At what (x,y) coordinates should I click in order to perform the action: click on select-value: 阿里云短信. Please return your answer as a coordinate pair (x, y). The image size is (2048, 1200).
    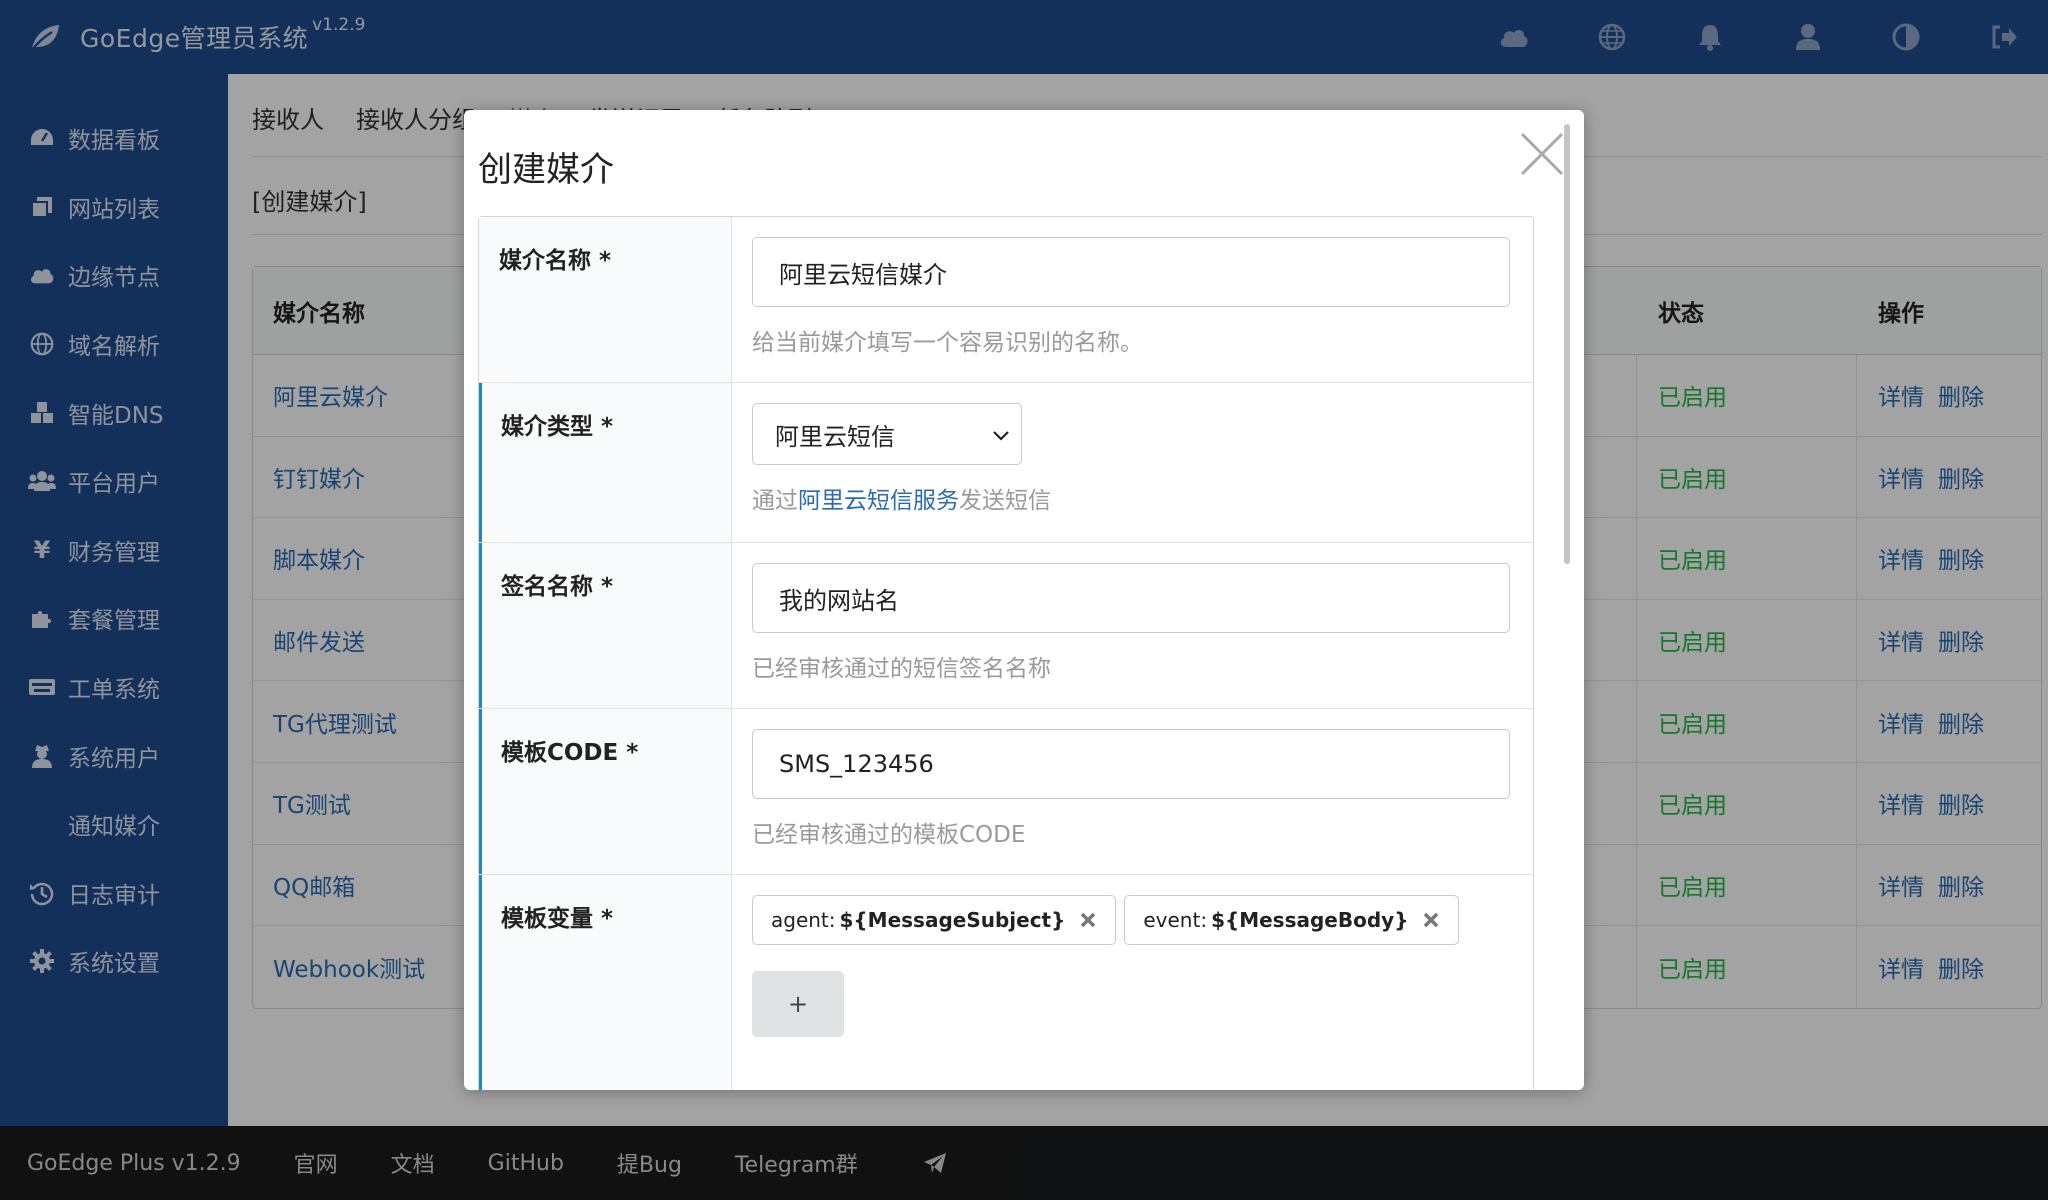
    Looking at the image, I should click on (835, 436).